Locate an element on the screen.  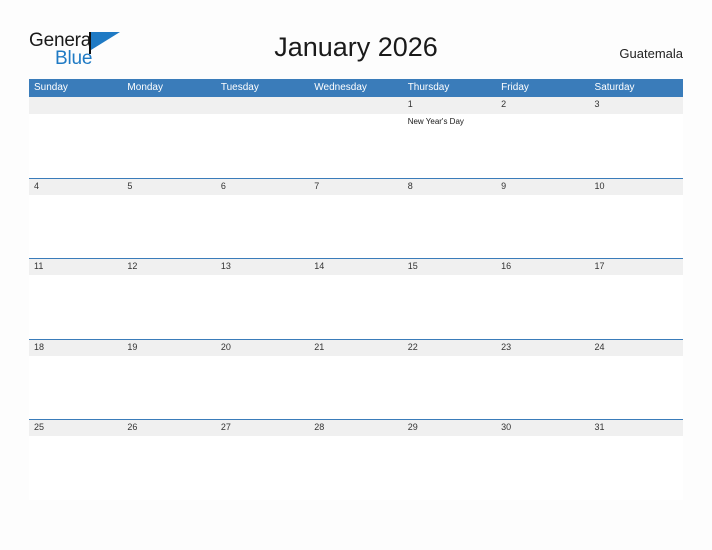
day-cell: 19 is located at coordinates (168, 348).